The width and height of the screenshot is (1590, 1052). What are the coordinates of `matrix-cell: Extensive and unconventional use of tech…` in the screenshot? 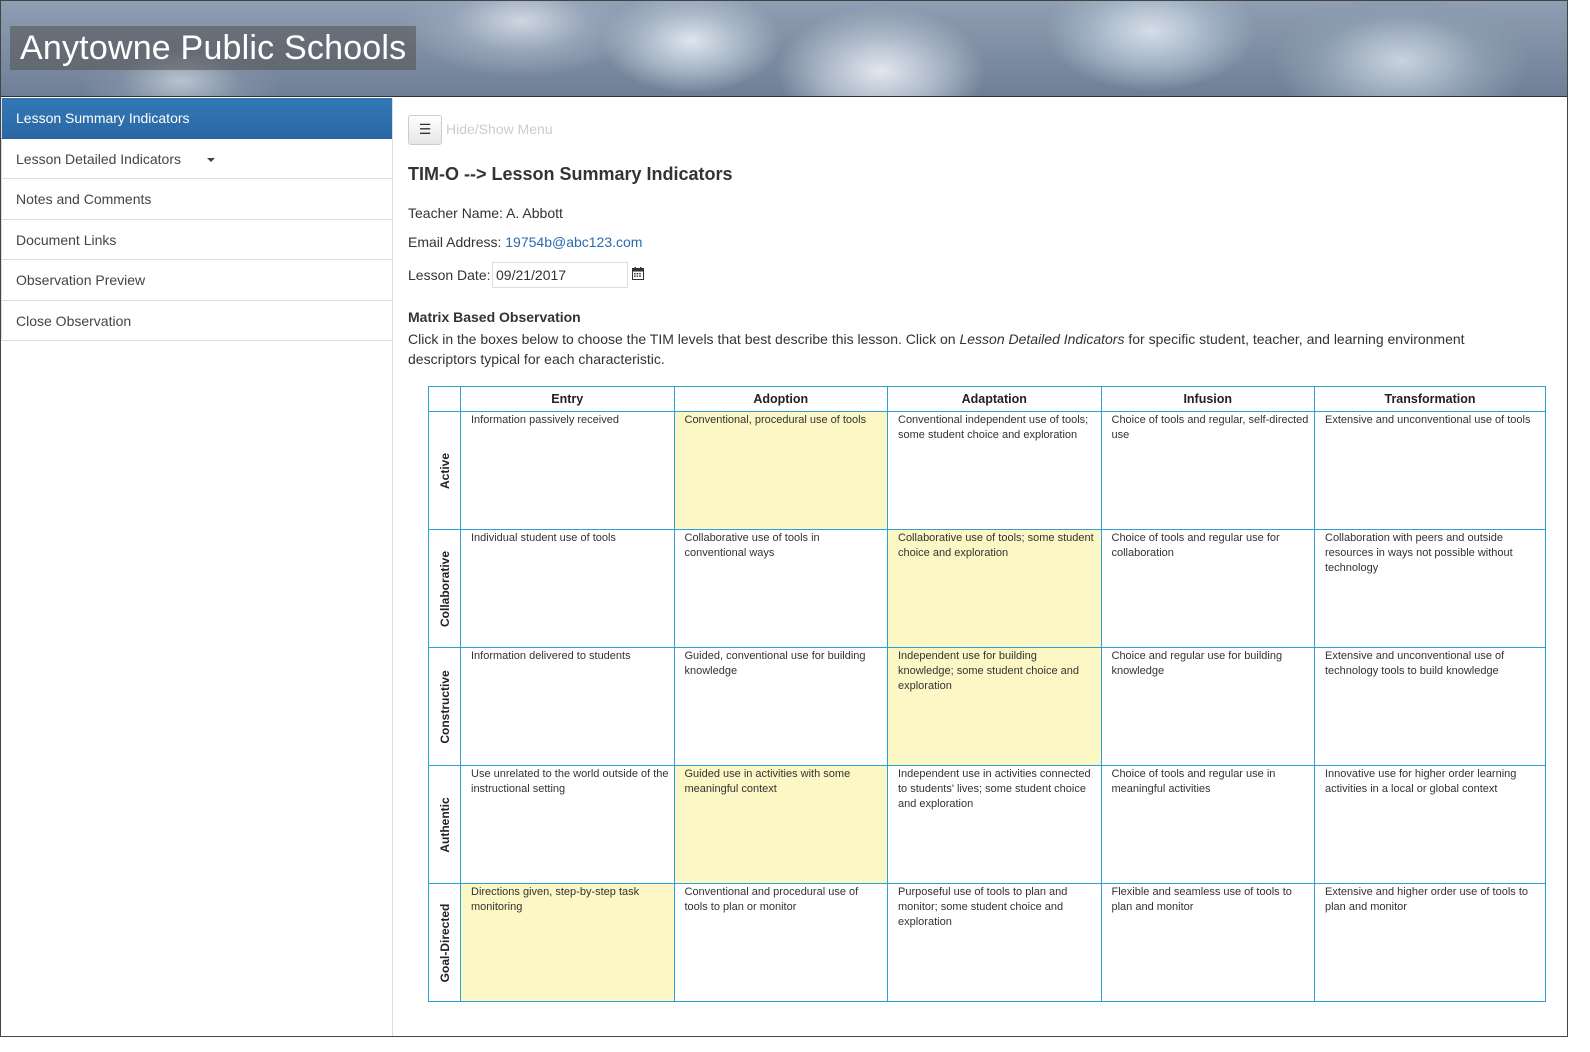 It's located at (1430, 706).